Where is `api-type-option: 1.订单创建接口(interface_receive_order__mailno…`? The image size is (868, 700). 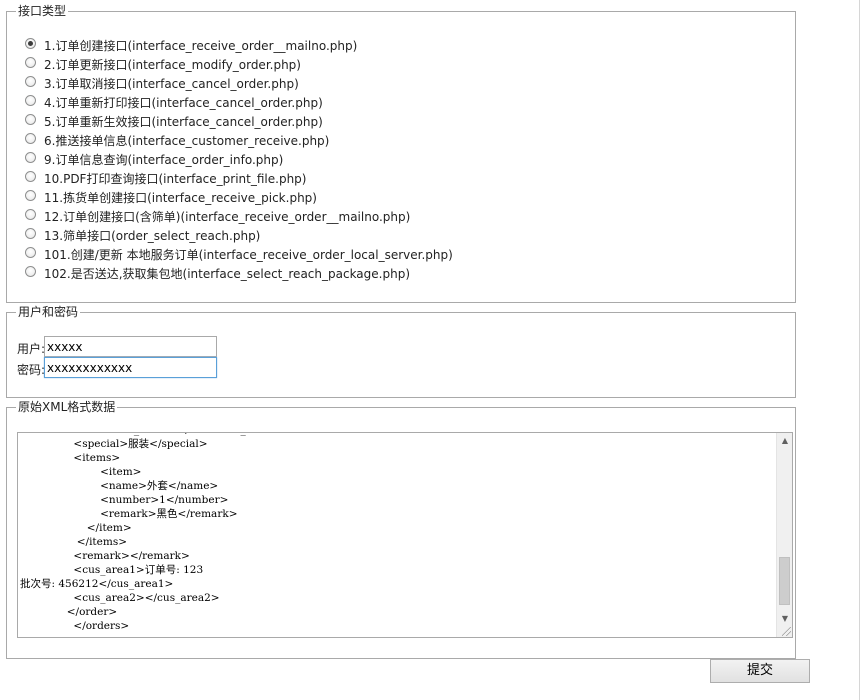 api-type-option: 1.订单创建接口(interface_receive_order__mailno… is located at coordinates (239, 46).